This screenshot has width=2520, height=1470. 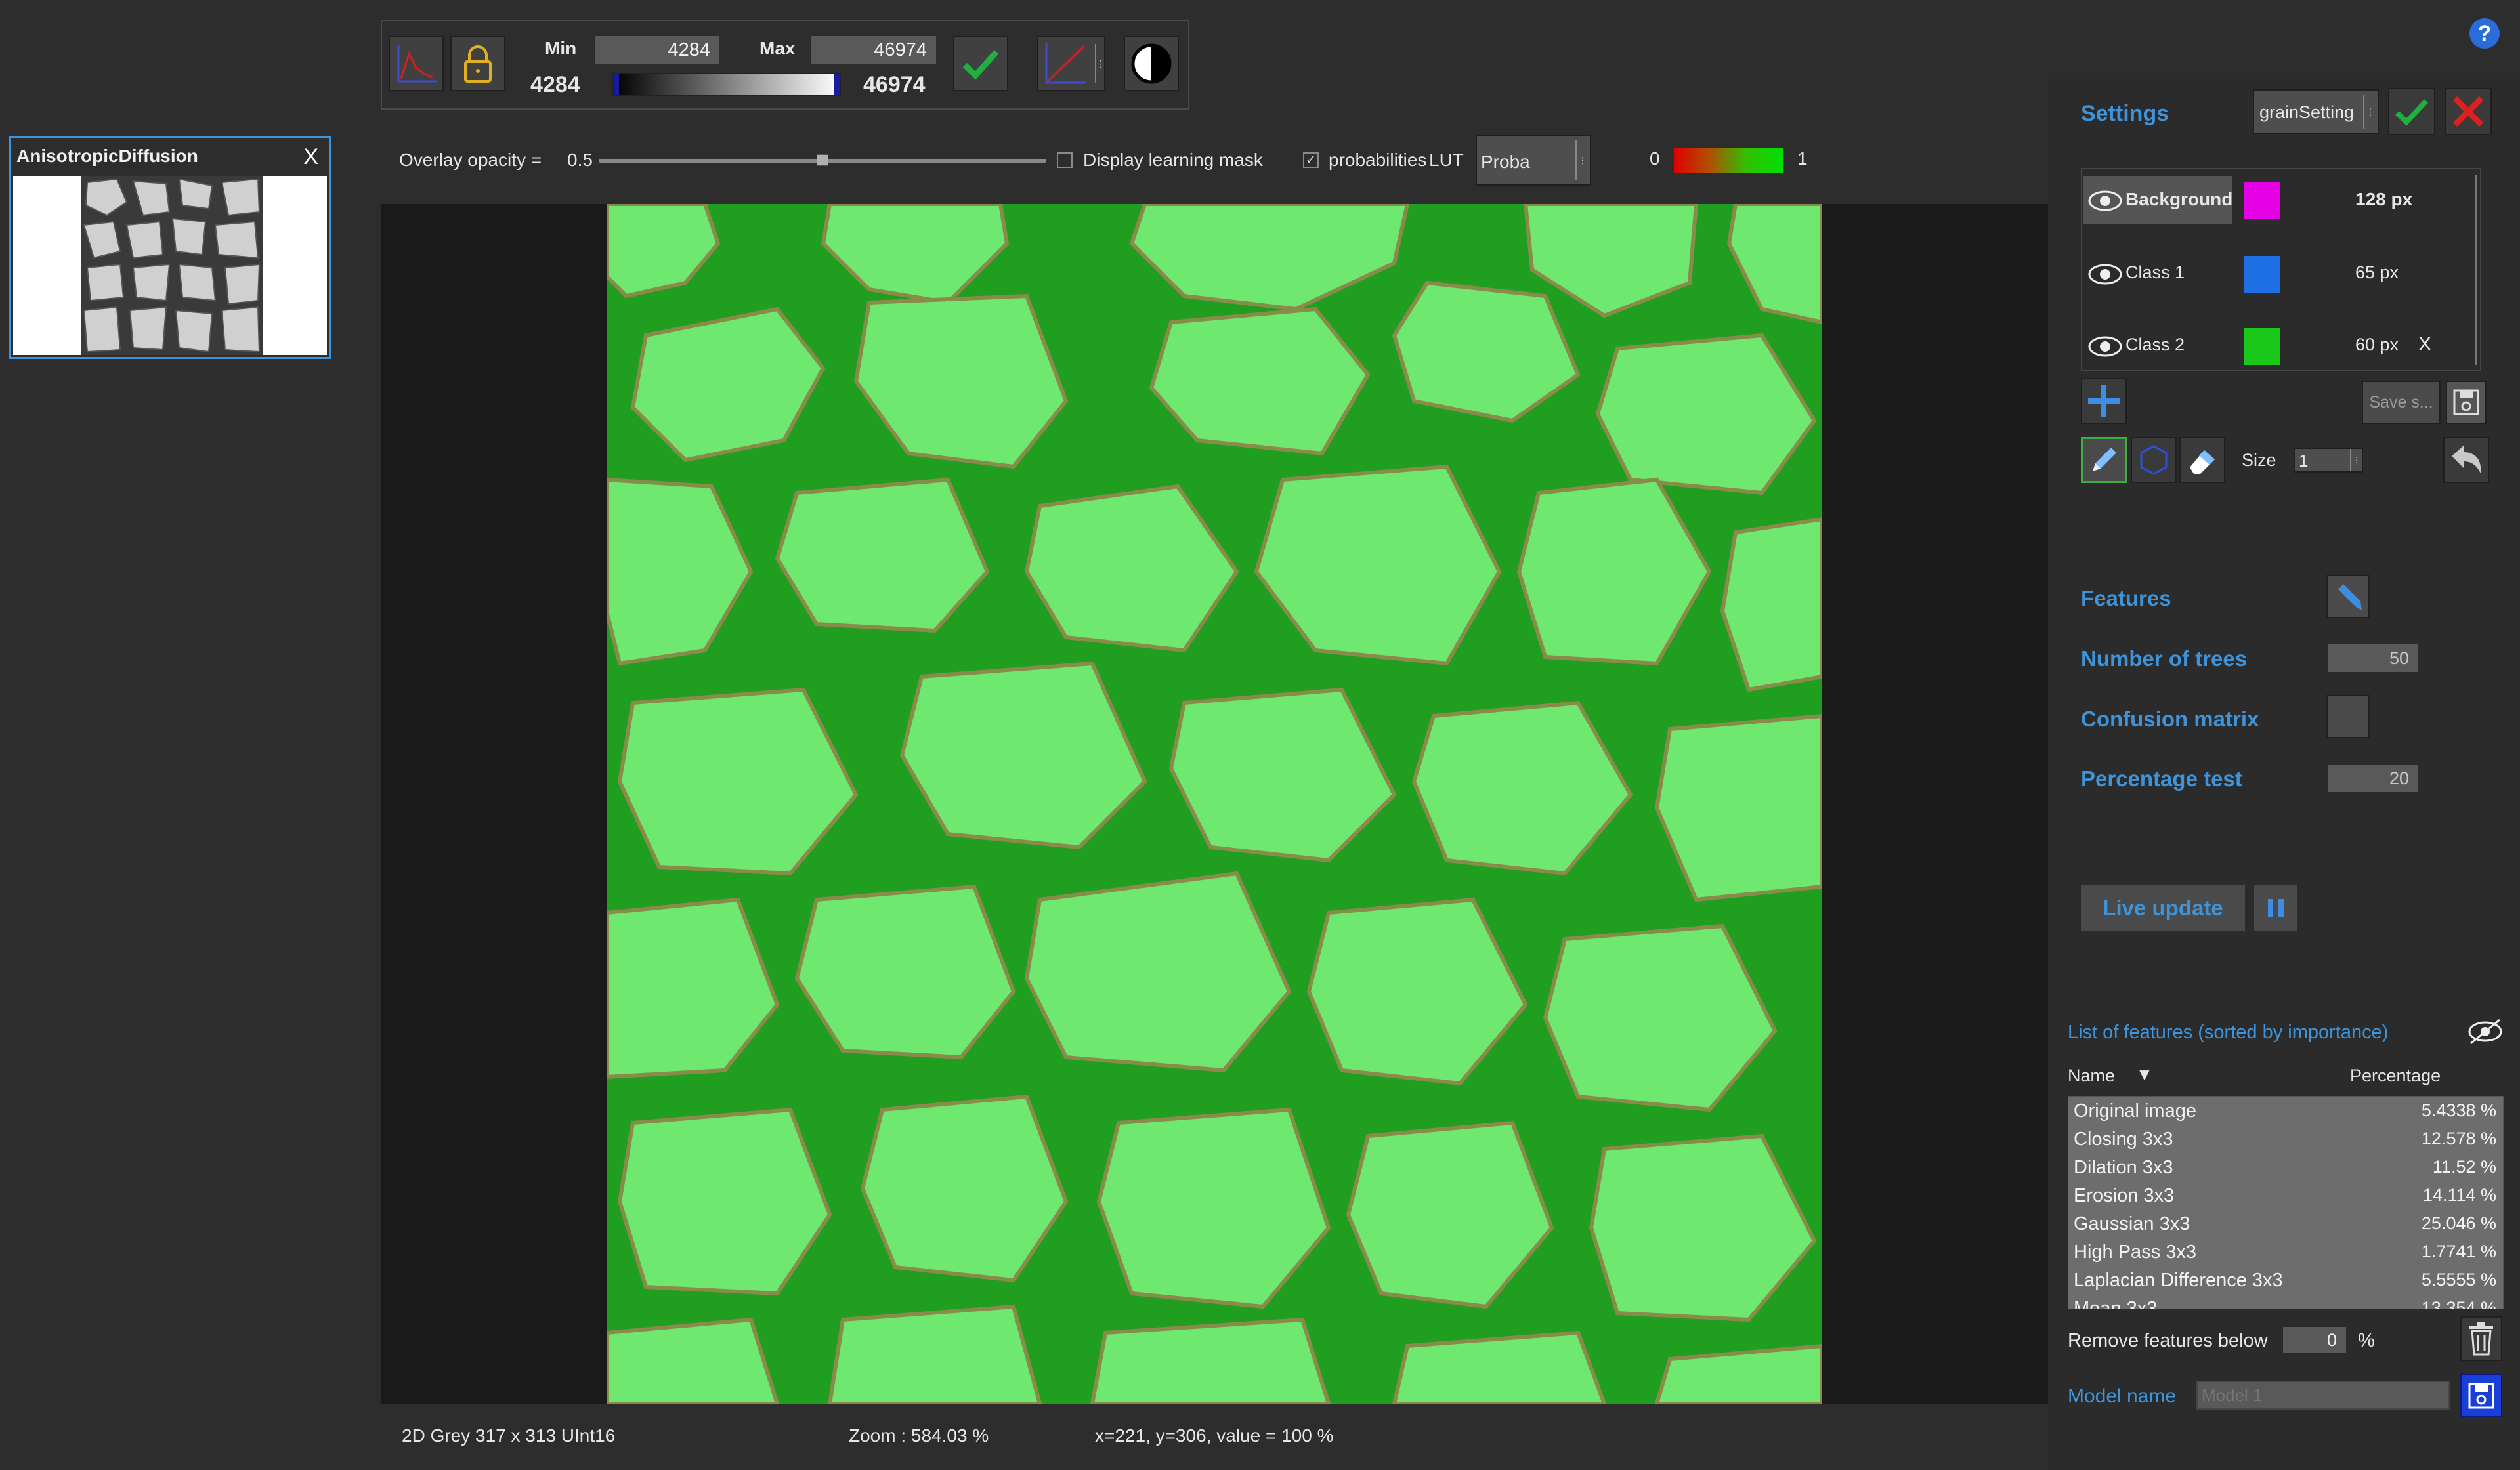 I want to click on learning-mask-label: Display learning mask, so click(x=1173, y=160).